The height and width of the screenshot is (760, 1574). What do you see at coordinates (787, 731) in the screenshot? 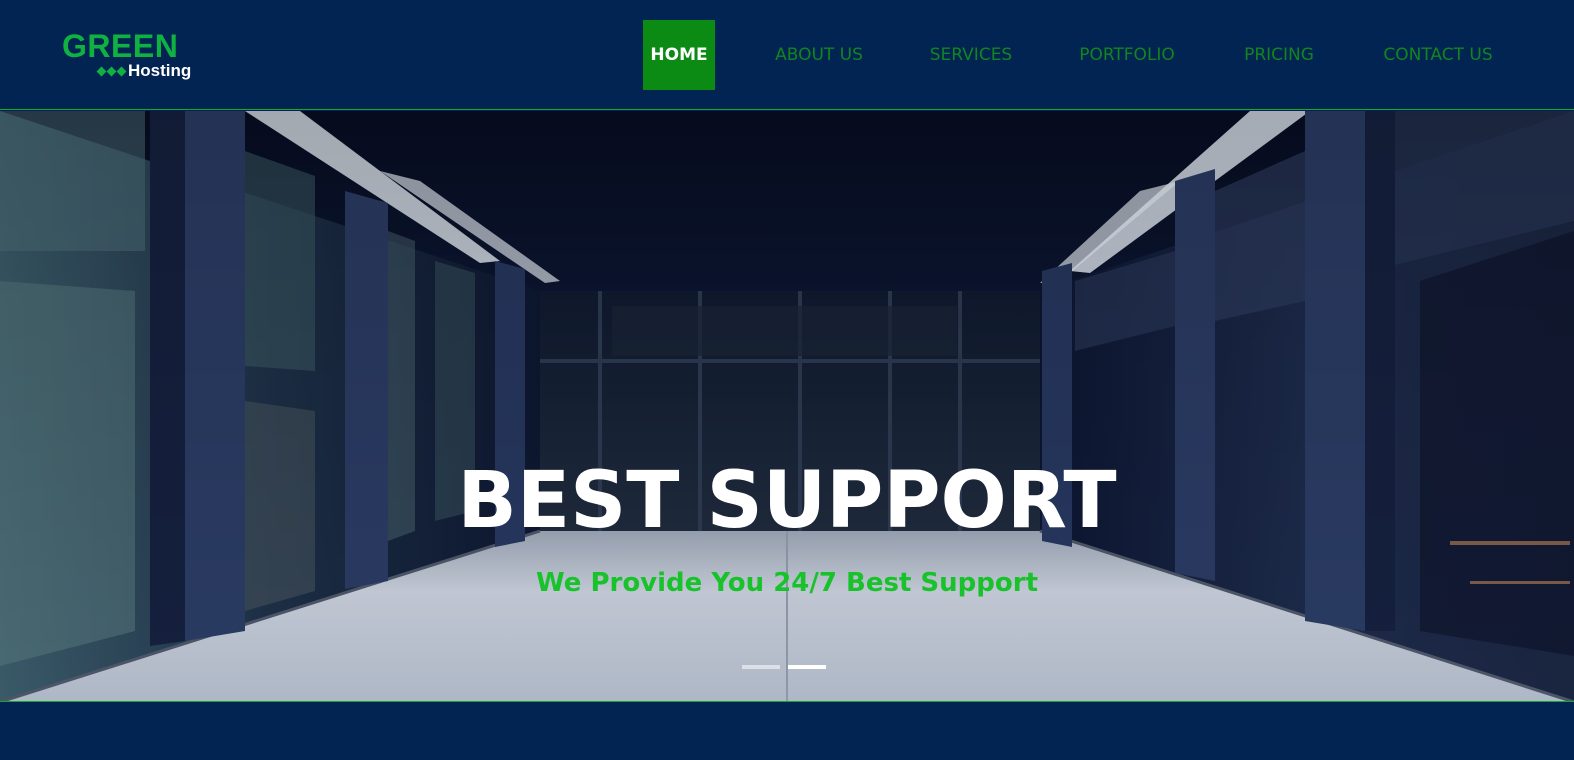
I see `page-bottom-section` at bounding box center [787, 731].